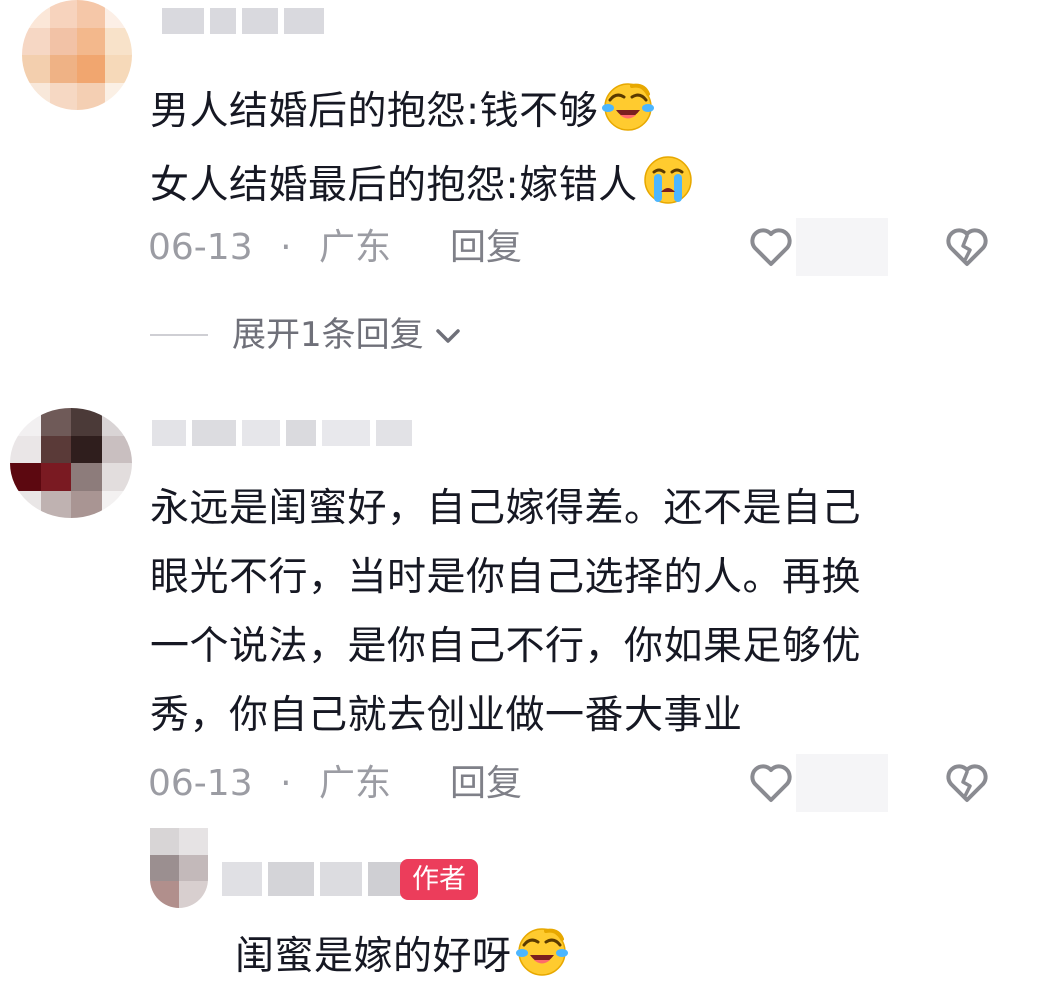 This screenshot has height=990, width=1047. Describe the element at coordinates (394, 185) in the screenshot. I see `comment-line-text: 女人结婚最后的抱怨:嫁错人` at that location.